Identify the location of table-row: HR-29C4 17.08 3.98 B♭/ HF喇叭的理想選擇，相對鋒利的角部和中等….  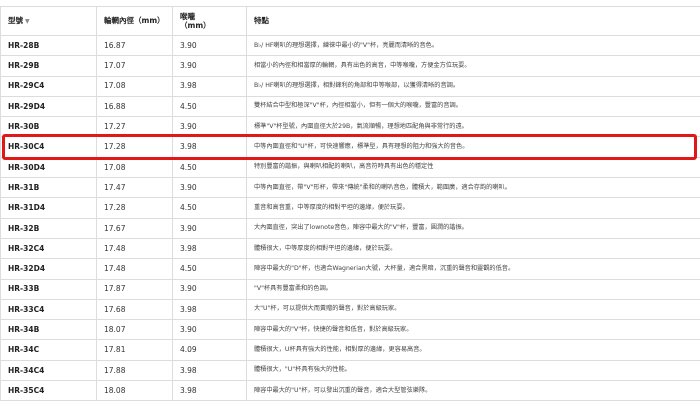
(350, 86).